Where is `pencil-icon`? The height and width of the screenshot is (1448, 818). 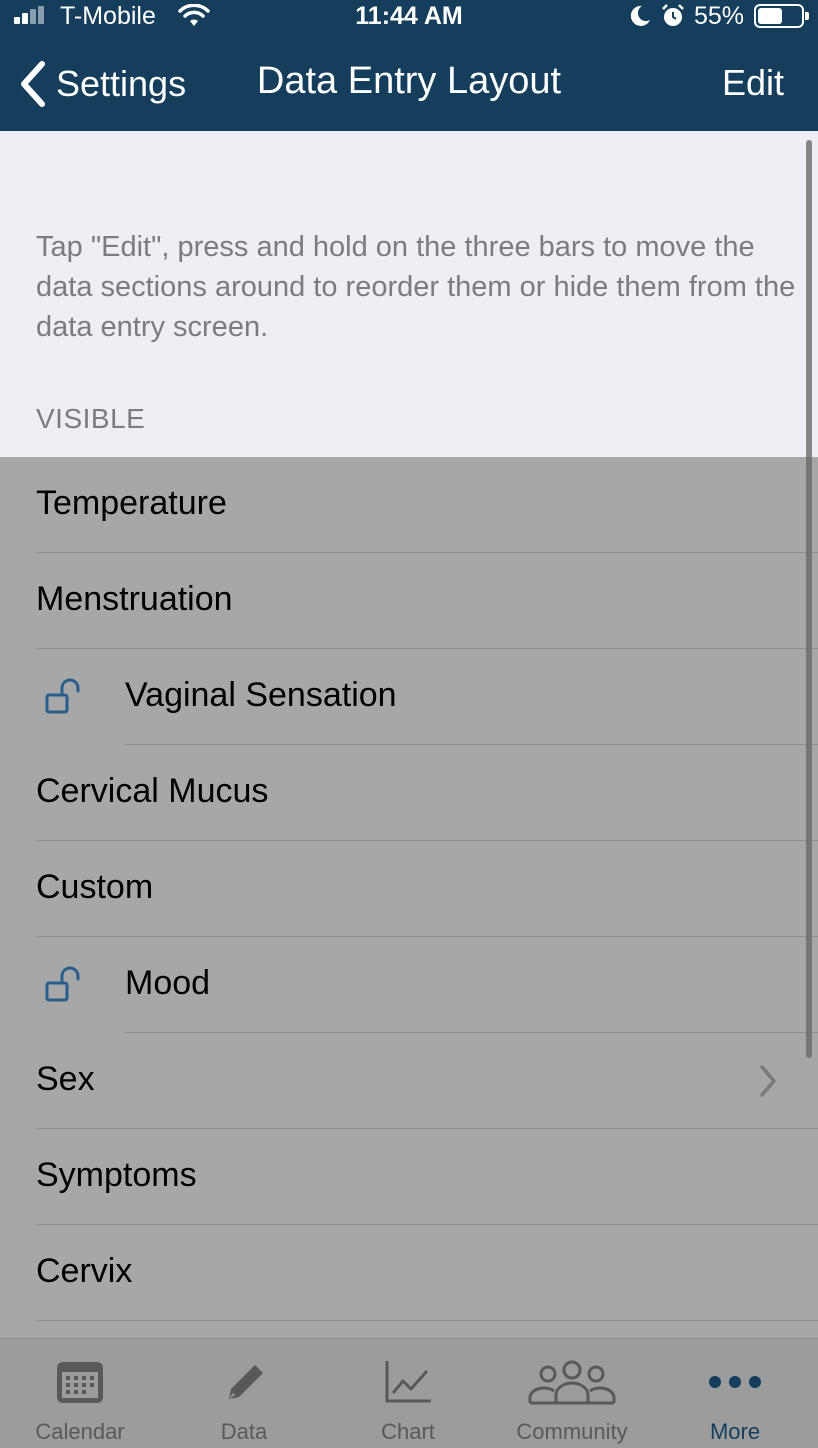 pencil-icon is located at coordinates (246, 1382).